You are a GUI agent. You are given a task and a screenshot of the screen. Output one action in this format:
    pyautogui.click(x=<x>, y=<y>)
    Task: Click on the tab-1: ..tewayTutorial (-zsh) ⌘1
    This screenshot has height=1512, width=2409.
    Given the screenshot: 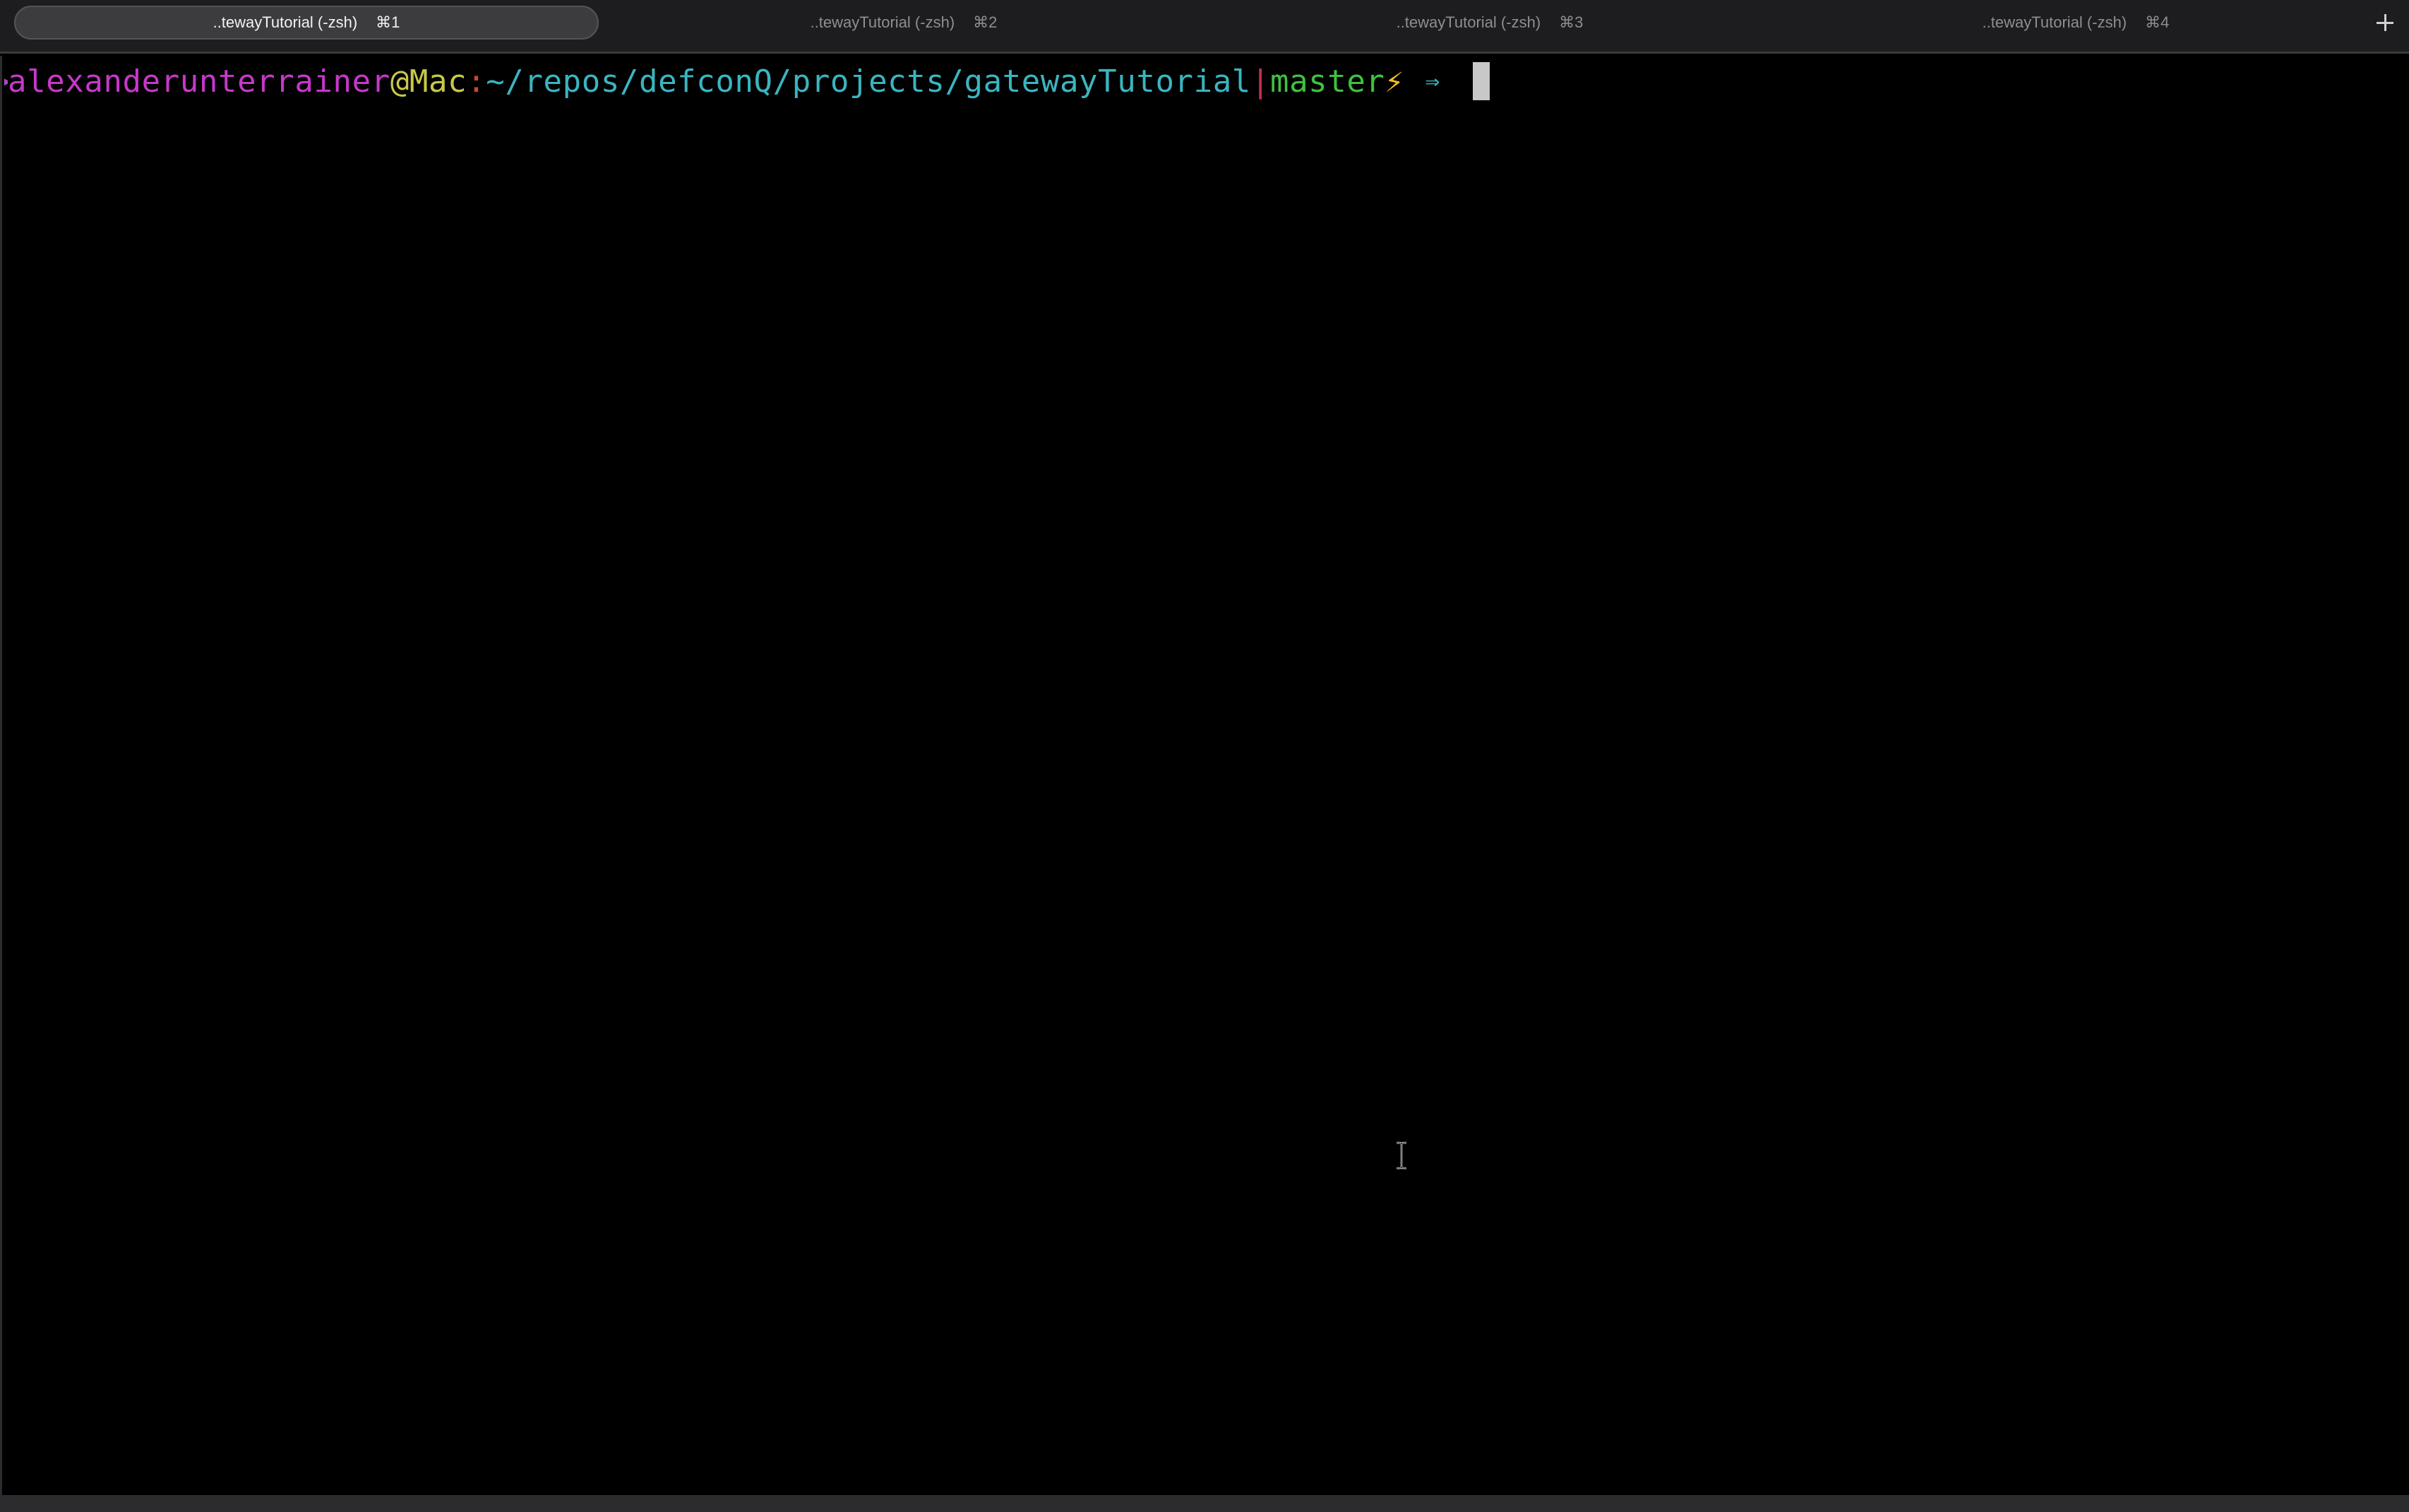 What is the action you would take?
    pyautogui.click(x=306, y=23)
    